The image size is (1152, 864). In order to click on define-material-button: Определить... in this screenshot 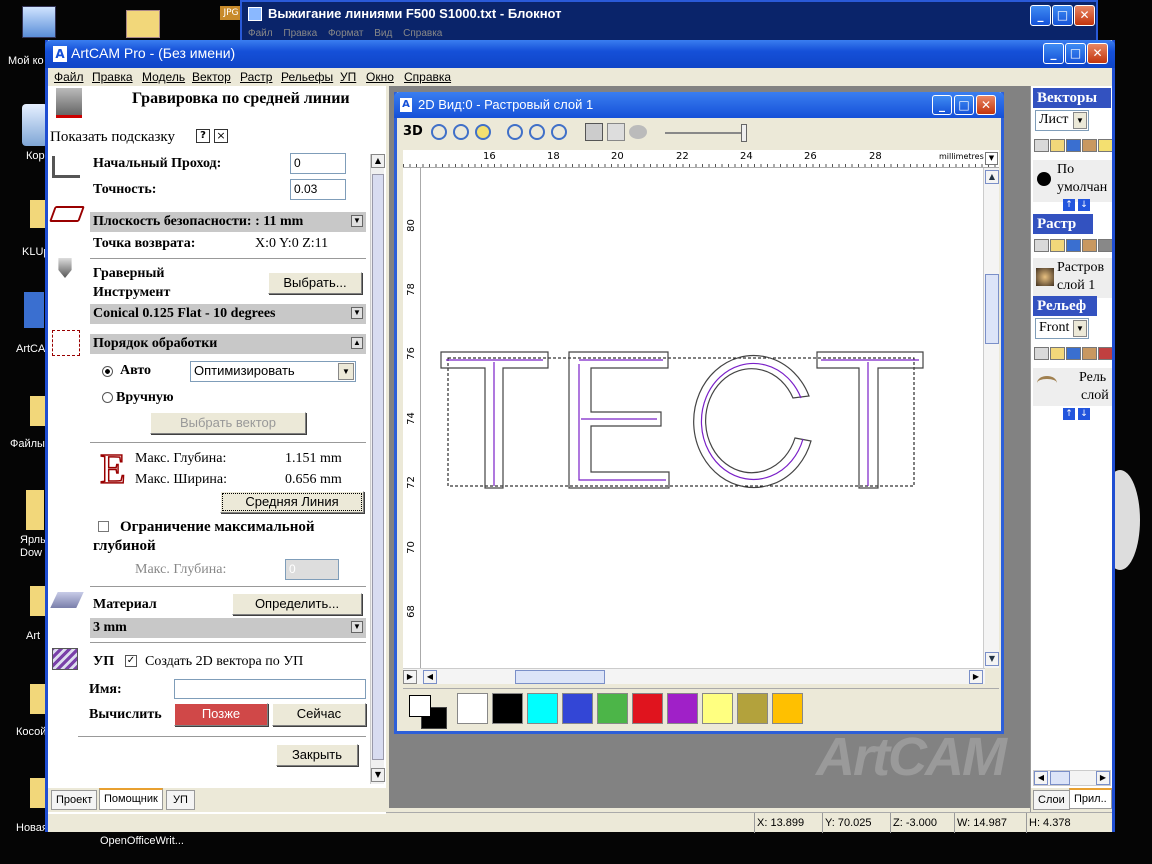, I will do `click(297, 604)`.